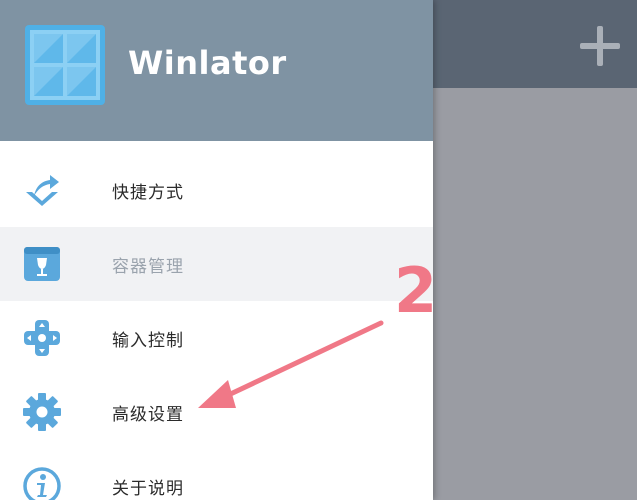 This screenshot has height=500, width=637. What do you see at coordinates (148, 193) in the screenshot?
I see `menu-item-label: 快捷方式` at bounding box center [148, 193].